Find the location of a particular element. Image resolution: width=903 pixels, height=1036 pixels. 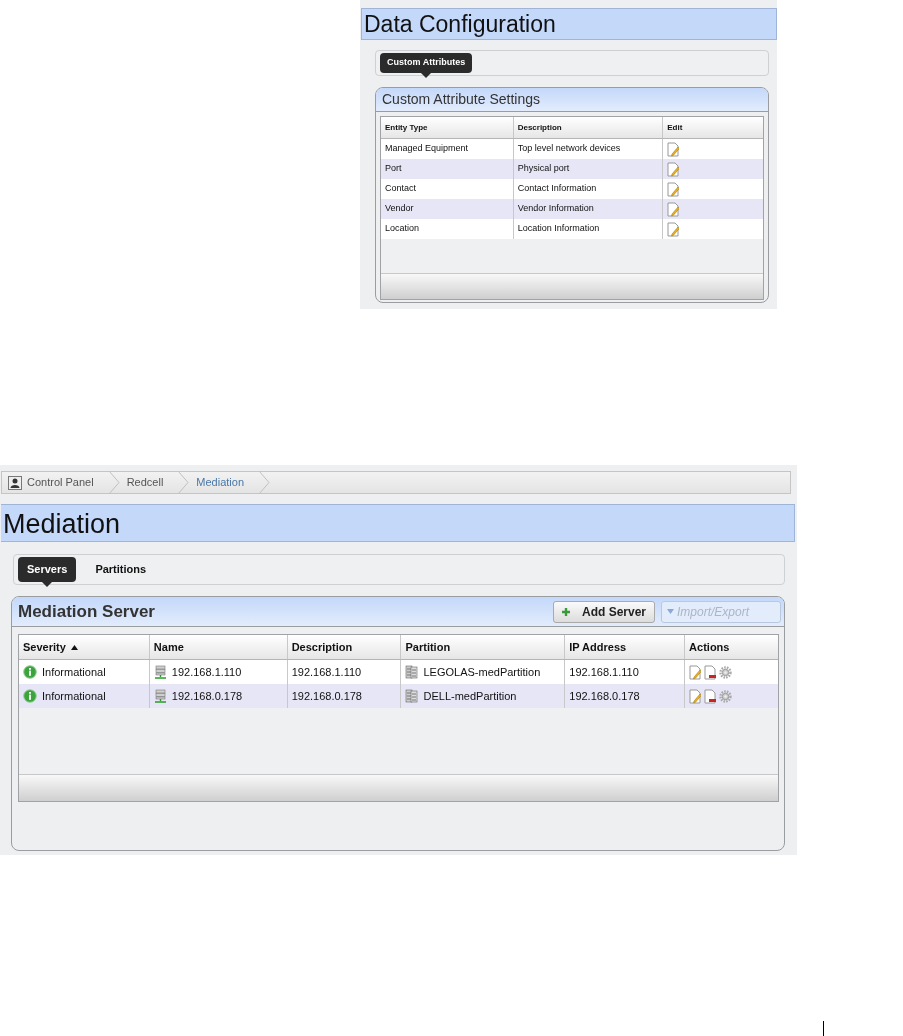

breadcrumb-link: Mediation is located at coordinates (231, 482).